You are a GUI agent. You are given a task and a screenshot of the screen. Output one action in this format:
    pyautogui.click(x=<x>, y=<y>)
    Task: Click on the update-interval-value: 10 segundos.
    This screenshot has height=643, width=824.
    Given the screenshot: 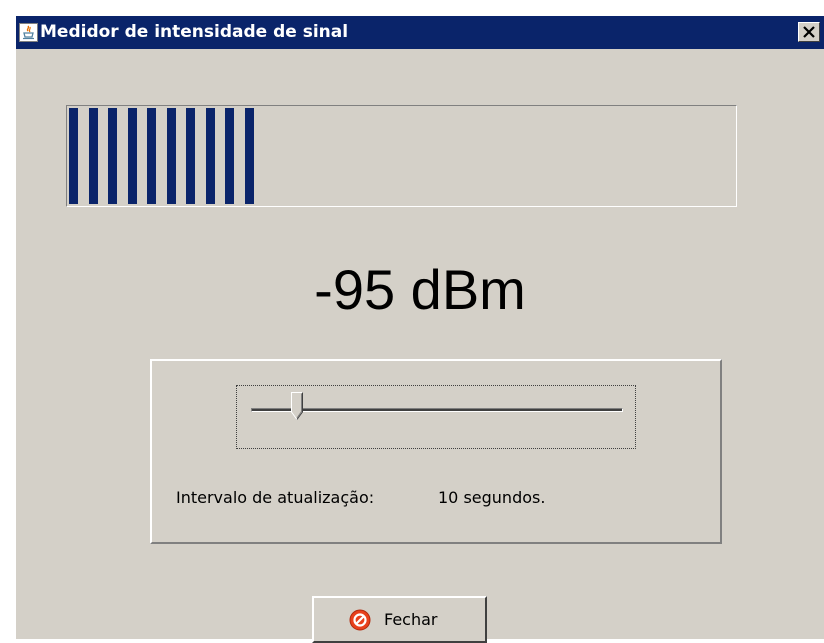 What is the action you would take?
    pyautogui.click(x=492, y=497)
    